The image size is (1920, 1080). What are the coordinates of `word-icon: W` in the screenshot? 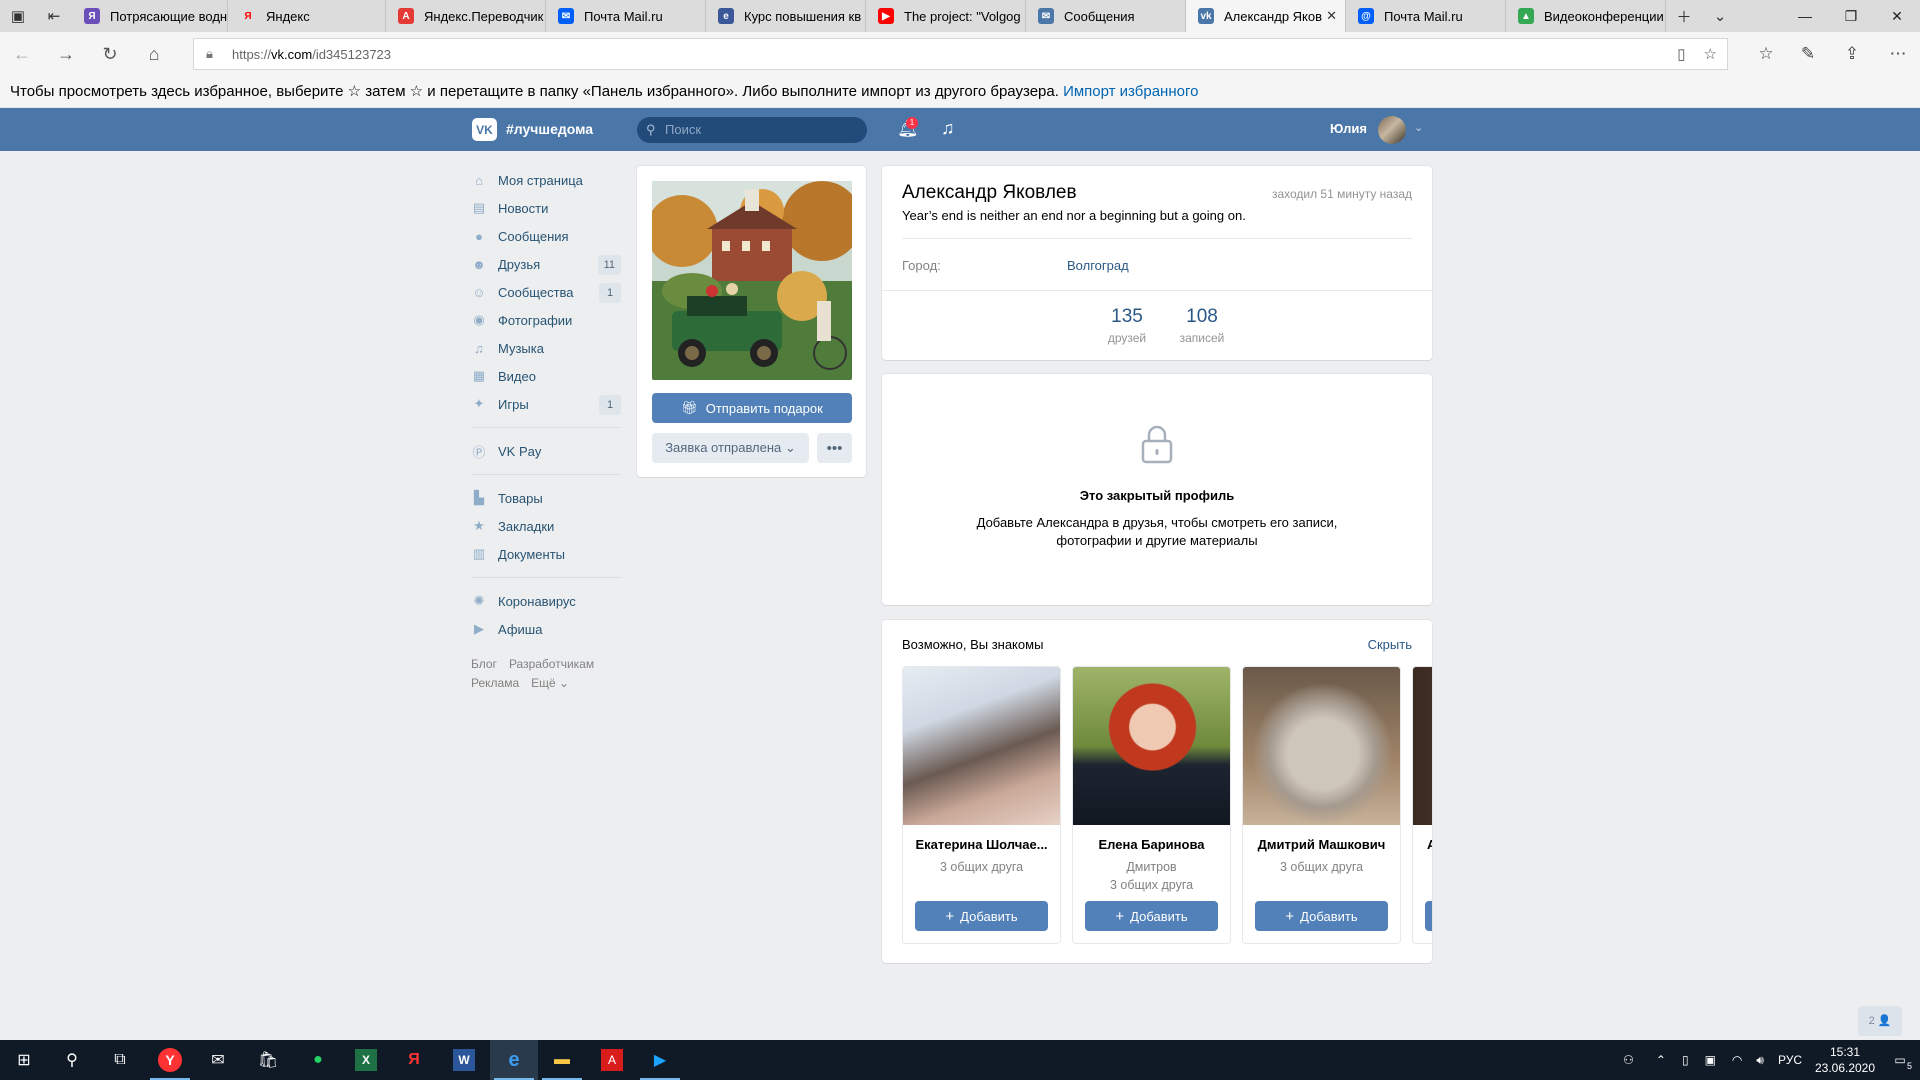 It's located at (464, 1060).